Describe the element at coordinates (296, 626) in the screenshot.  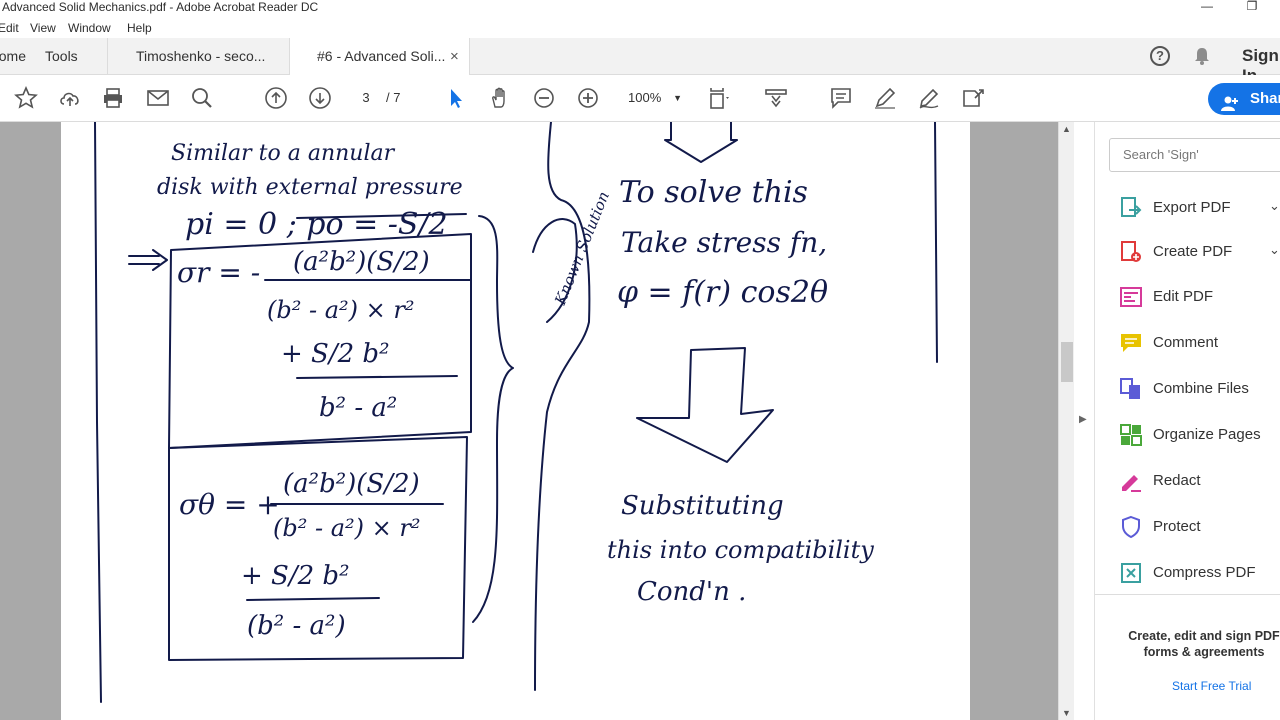
I see `note-sigma-theta-term2-den: (b² - a²)` at that location.